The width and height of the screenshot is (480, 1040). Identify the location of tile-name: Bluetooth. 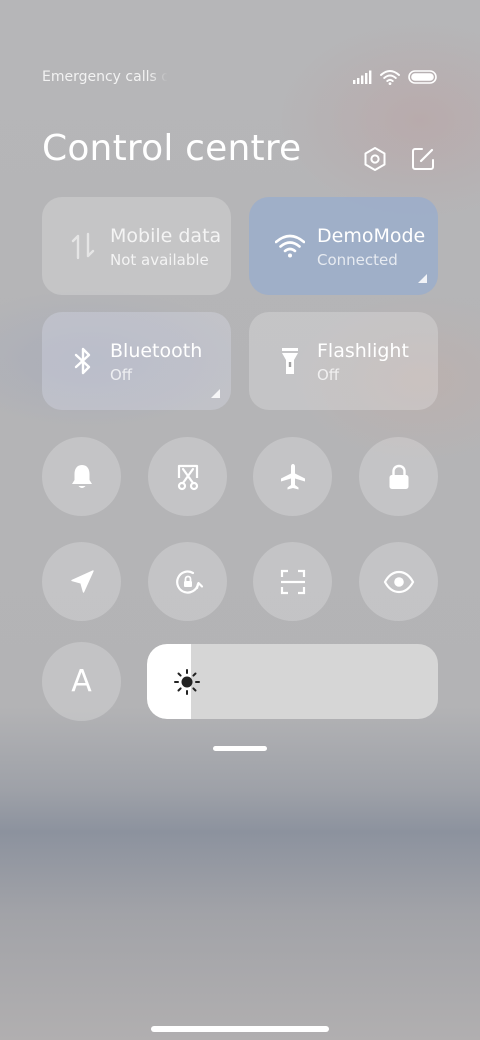
(156, 351).